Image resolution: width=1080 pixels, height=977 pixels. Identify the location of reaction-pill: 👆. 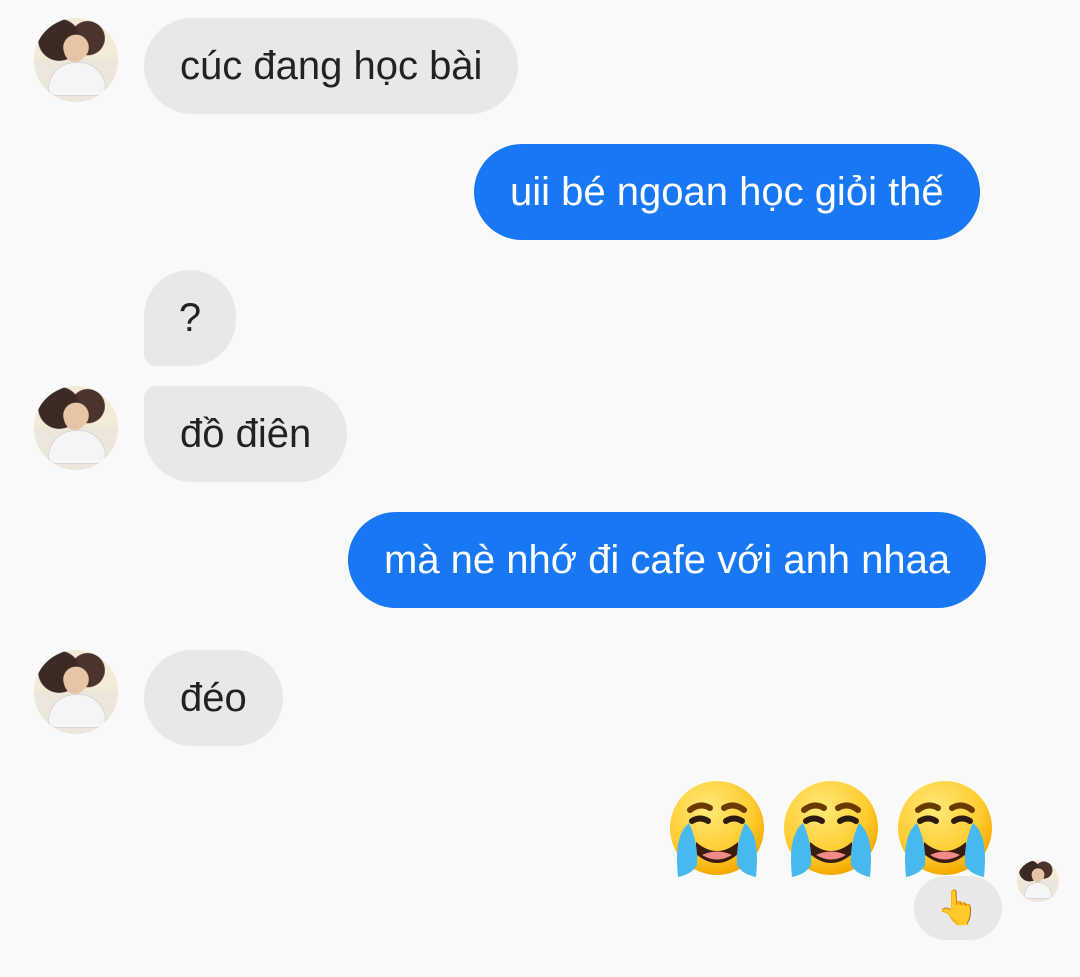
(958, 908).